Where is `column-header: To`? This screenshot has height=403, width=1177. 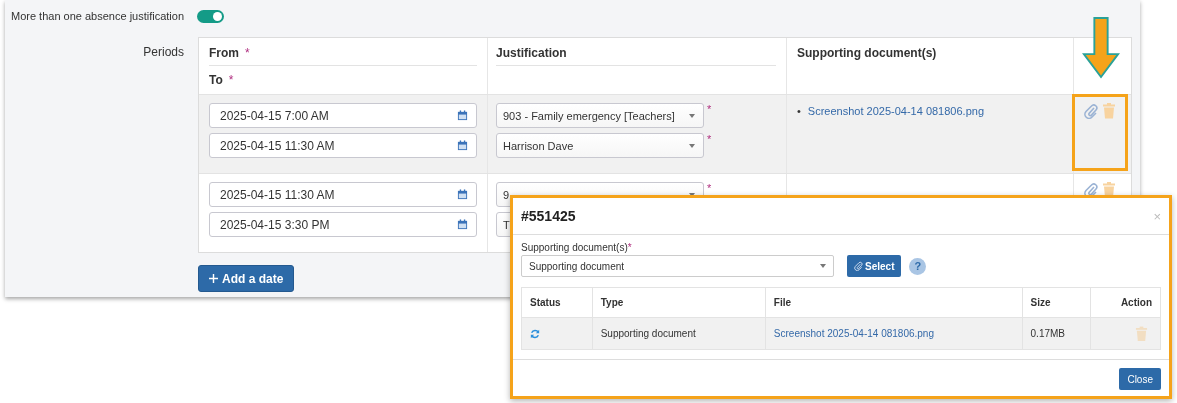 column-header: To is located at coordinates (216, 80).